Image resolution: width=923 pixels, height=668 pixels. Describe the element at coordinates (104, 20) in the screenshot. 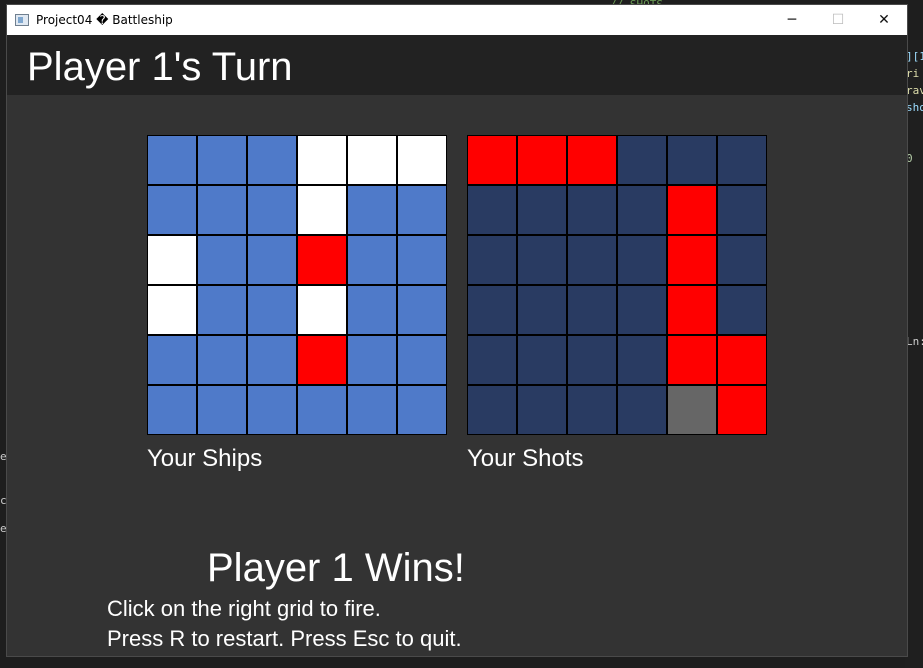

I see `window-title: Project04 � Battleship` at that location.